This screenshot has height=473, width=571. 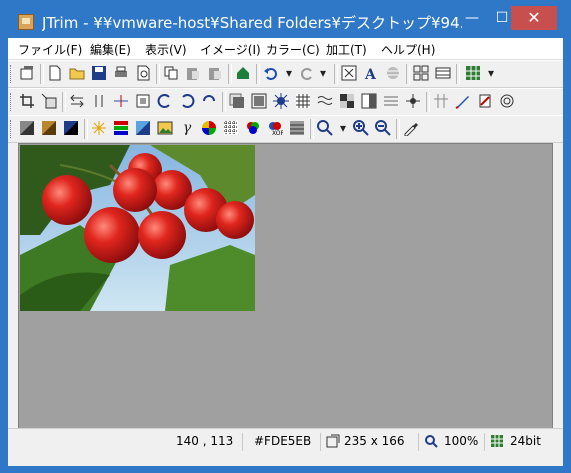 I want to click on gradient-icon, so click(x=297, y=128).